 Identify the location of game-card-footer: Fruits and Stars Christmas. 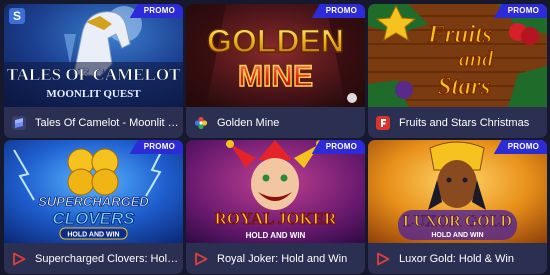
(457, 122).